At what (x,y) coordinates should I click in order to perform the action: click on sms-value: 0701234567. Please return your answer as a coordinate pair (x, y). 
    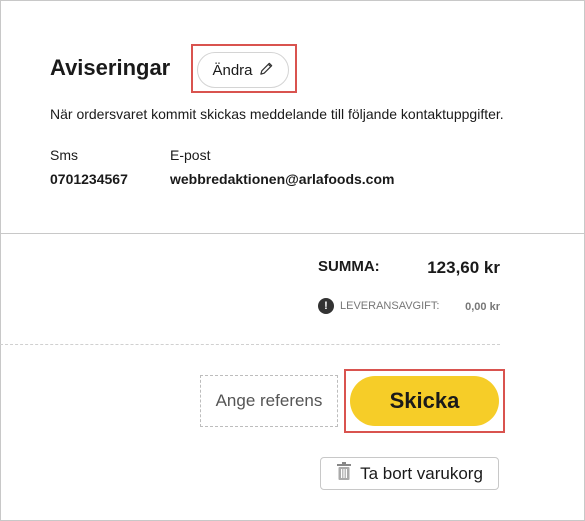
    Looking at the image, I should click on (89, 179).